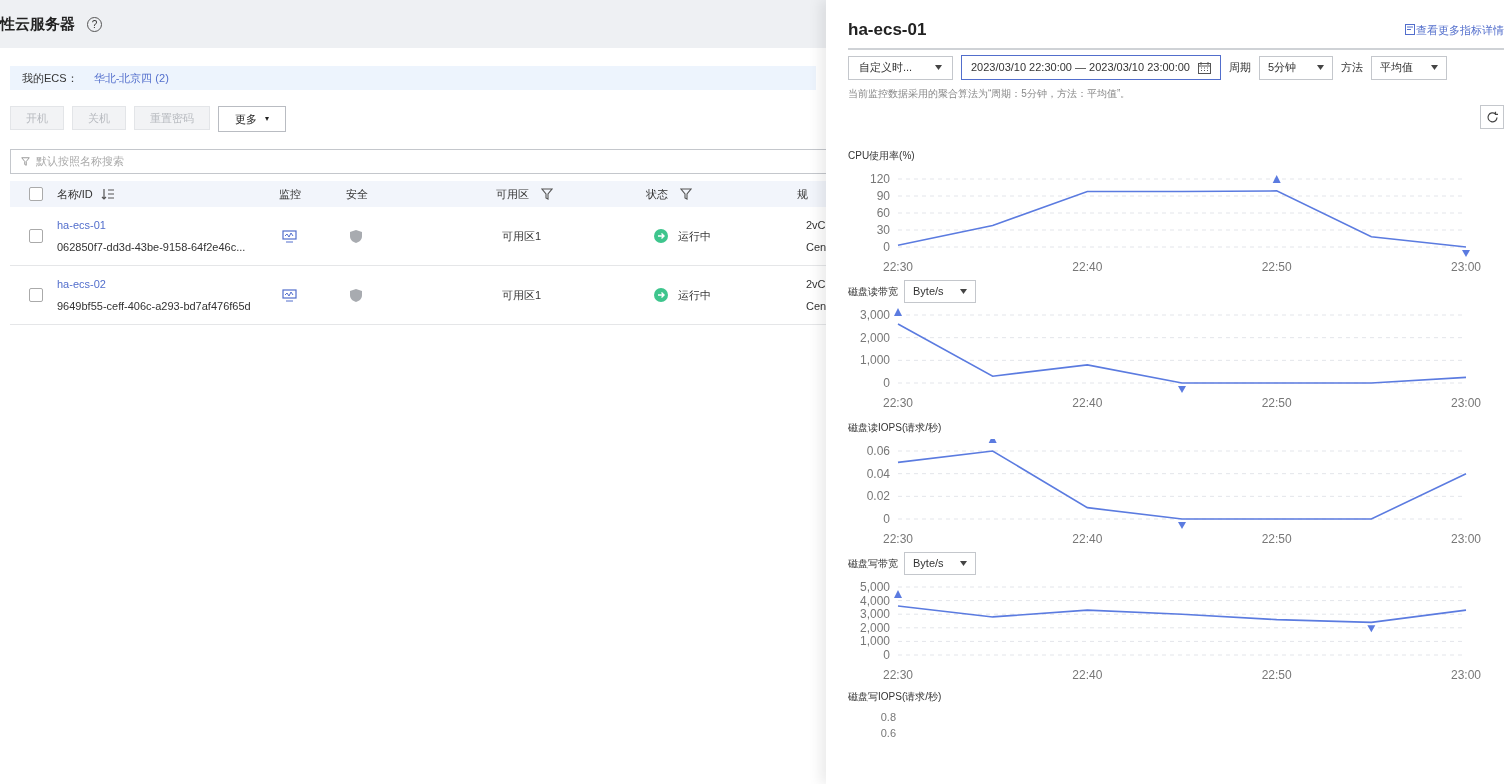 This screenshot has width=1512, height=784. Describe the element at coordinates (430, 161) in the screenshot. I see `search-input: 默认按照名称搜索` at that location.